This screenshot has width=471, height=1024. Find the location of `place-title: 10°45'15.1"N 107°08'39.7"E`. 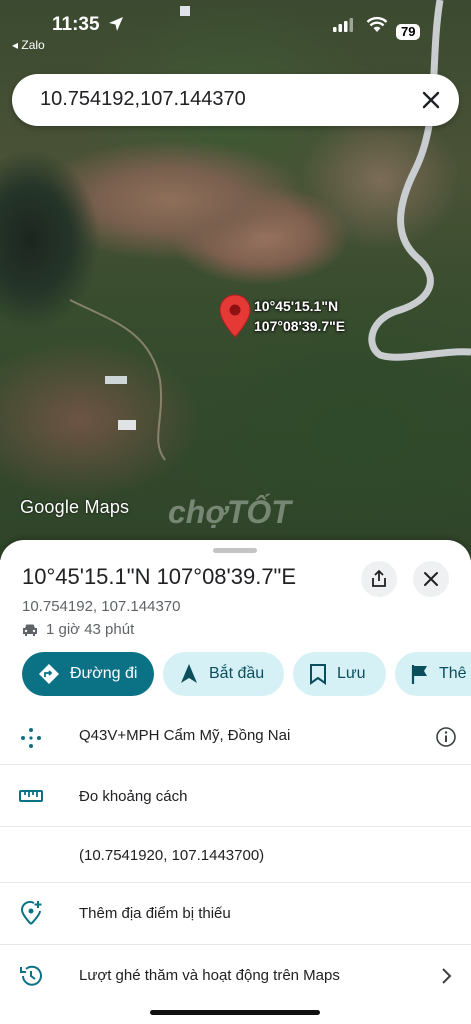

place-title: 10°45'15.1"N 107°08'39.7"E is located at coordinates (159, 576).